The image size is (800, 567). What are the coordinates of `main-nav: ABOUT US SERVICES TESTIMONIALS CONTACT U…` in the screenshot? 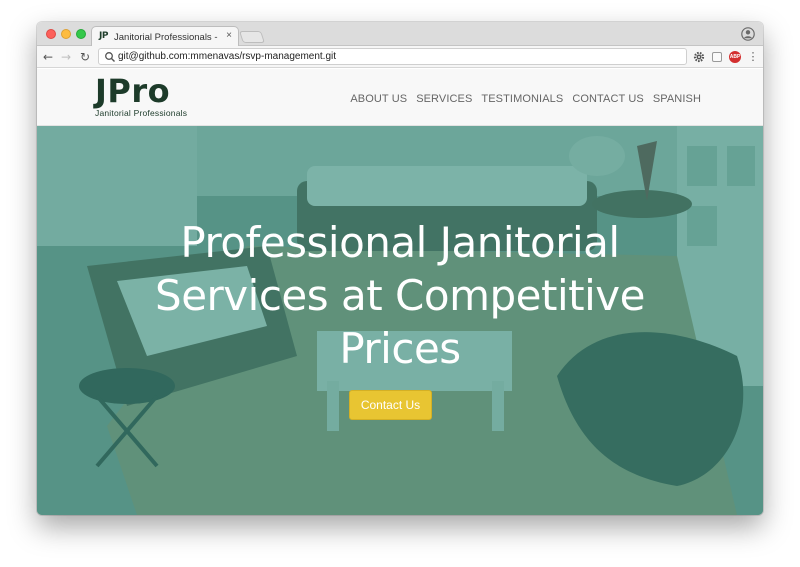 It's located at (525, 99).